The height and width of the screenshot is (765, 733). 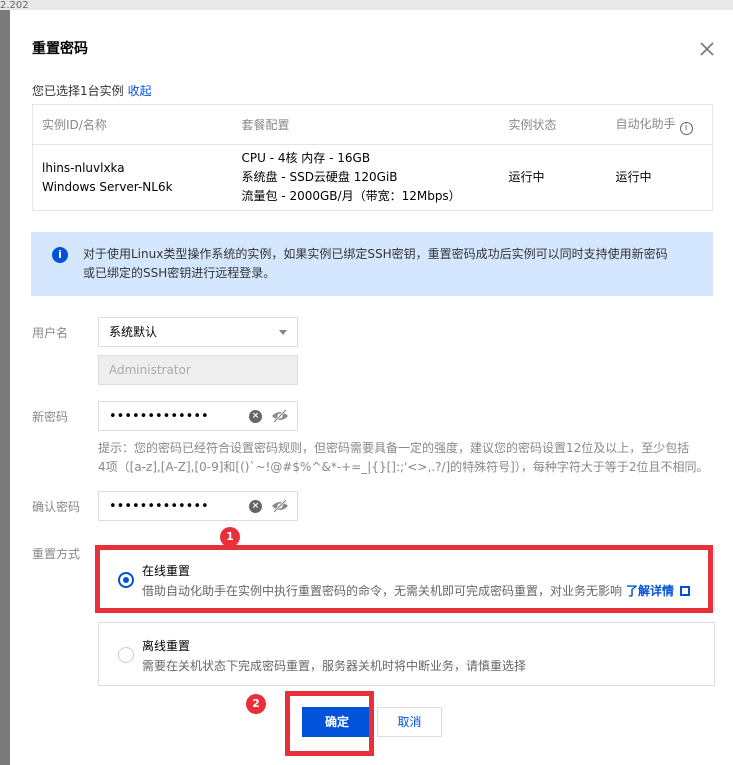 What do you see at coordinates (166, 646) in the screenshot?
I see `offline-reset-title: 离线重置` at bounding box center [166, 646].